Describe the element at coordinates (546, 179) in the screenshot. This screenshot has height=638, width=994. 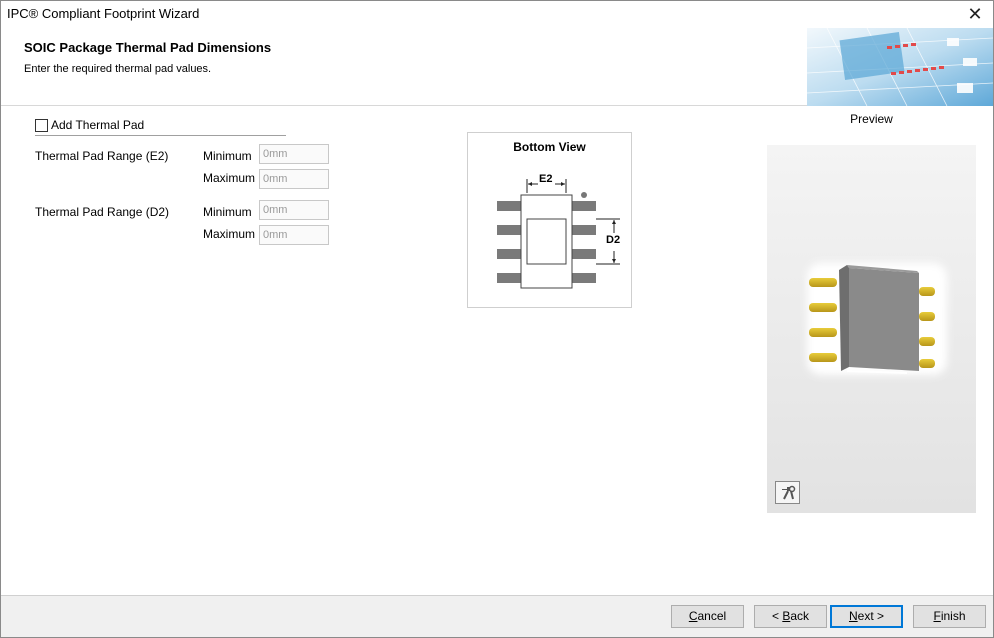
I see `e2-dimension-label: E2` at that location.